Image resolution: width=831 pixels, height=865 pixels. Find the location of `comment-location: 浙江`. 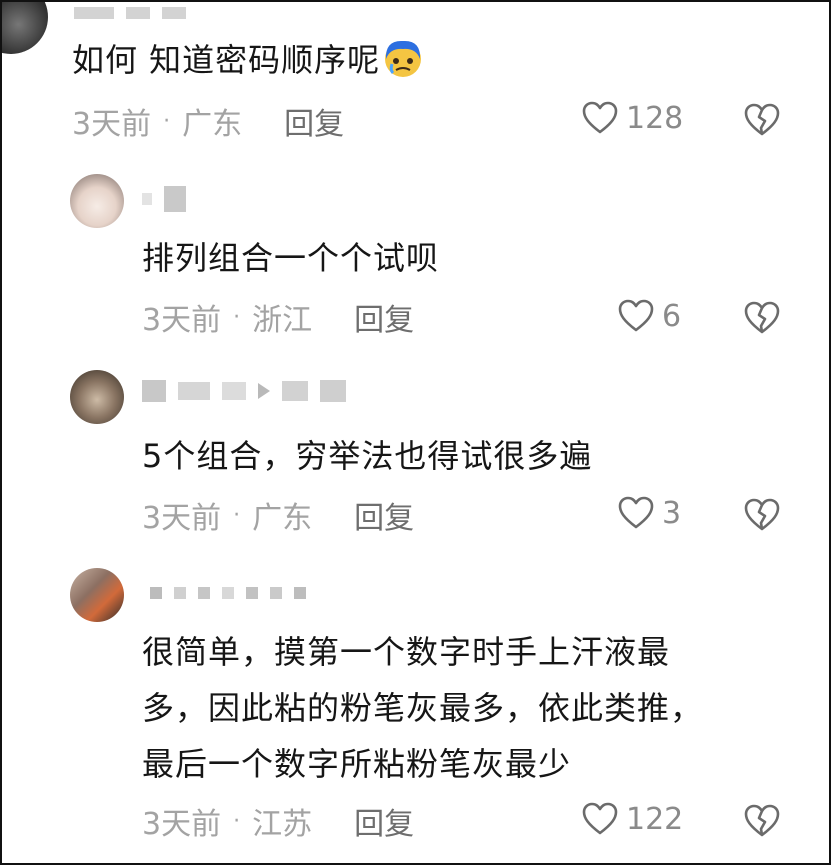

comment-location: 浙江 is located at coordinates (282, 320).